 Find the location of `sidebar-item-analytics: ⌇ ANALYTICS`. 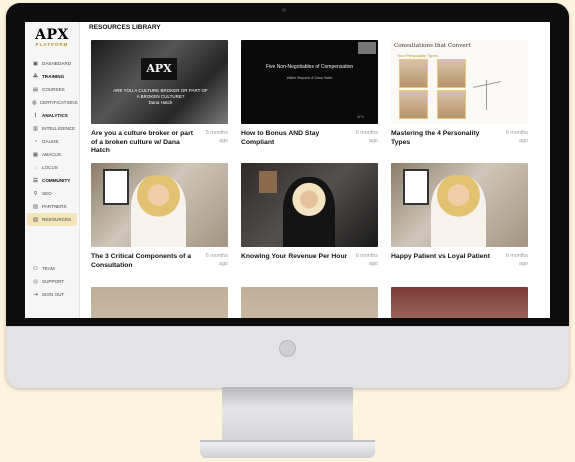

sidebar-item-analytics: ⌇ ANALYTICS is located at coordinates (52, 115).